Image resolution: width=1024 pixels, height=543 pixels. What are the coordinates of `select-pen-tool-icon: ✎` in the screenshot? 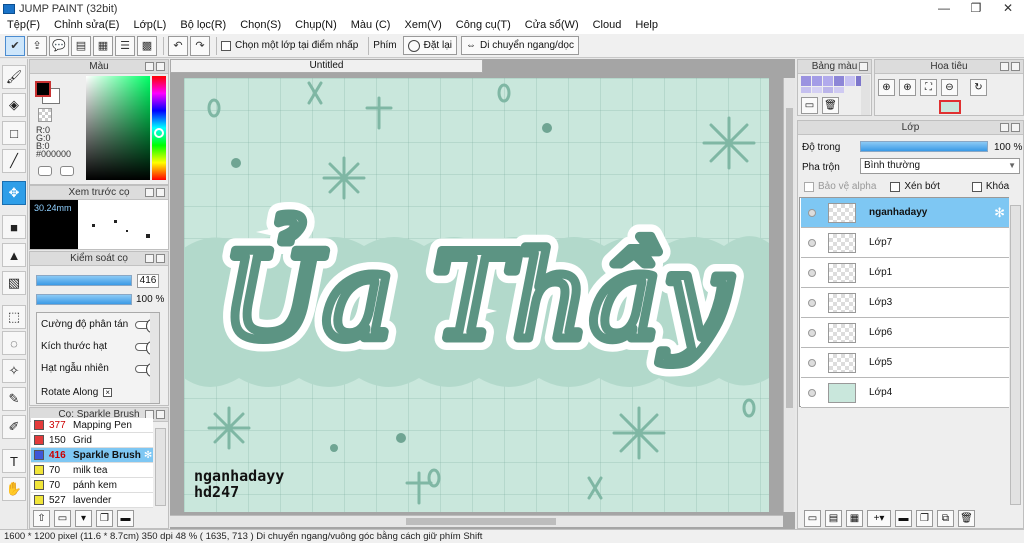 It's located at (14, 399).